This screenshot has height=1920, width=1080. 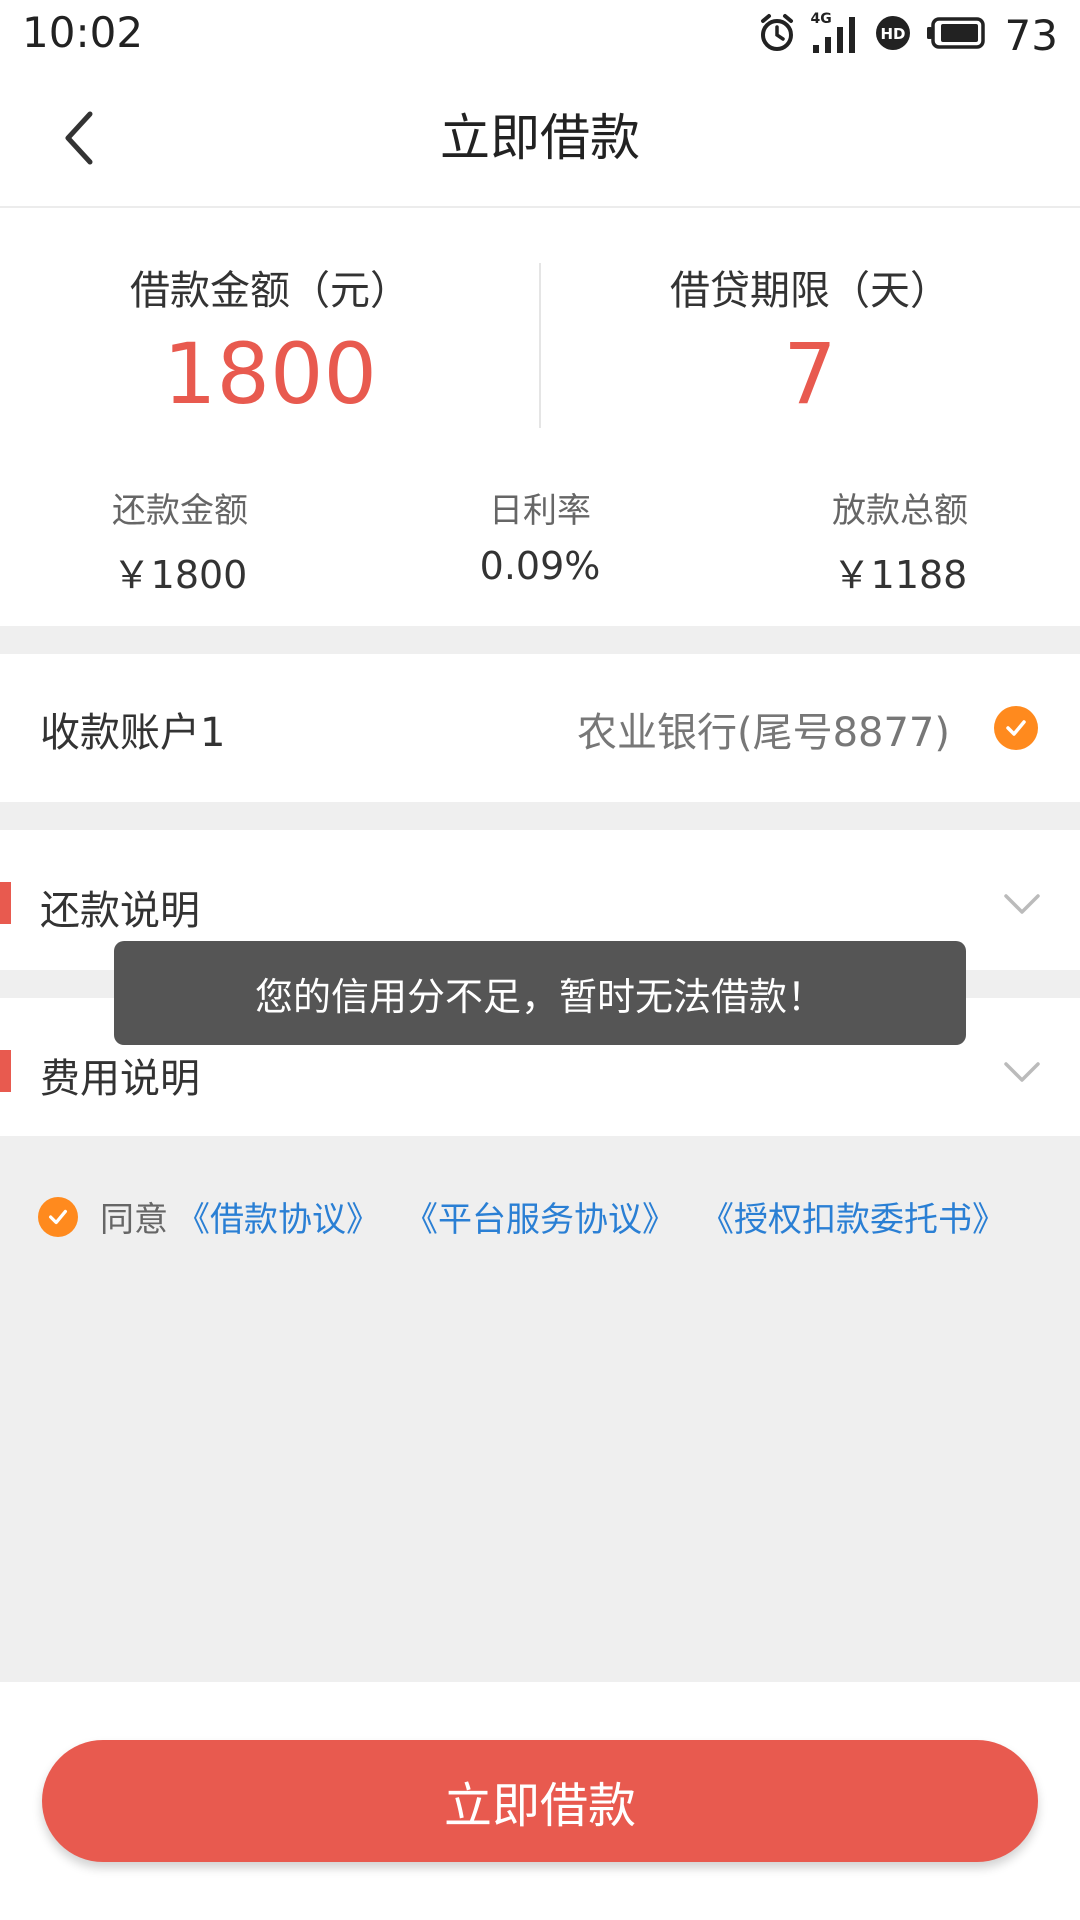 What do you see at coordinates (540, 1216) in the screenshot?
I see `platform-service-agreement-link: 《平台服务协议》` at bounding box center [540, 1216].